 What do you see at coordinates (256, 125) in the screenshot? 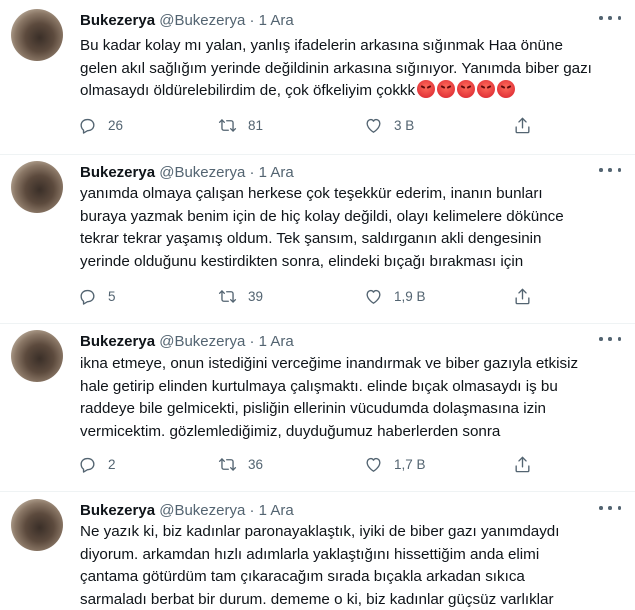
I see `retweet-count: 81` at bounding box center [256, 125].